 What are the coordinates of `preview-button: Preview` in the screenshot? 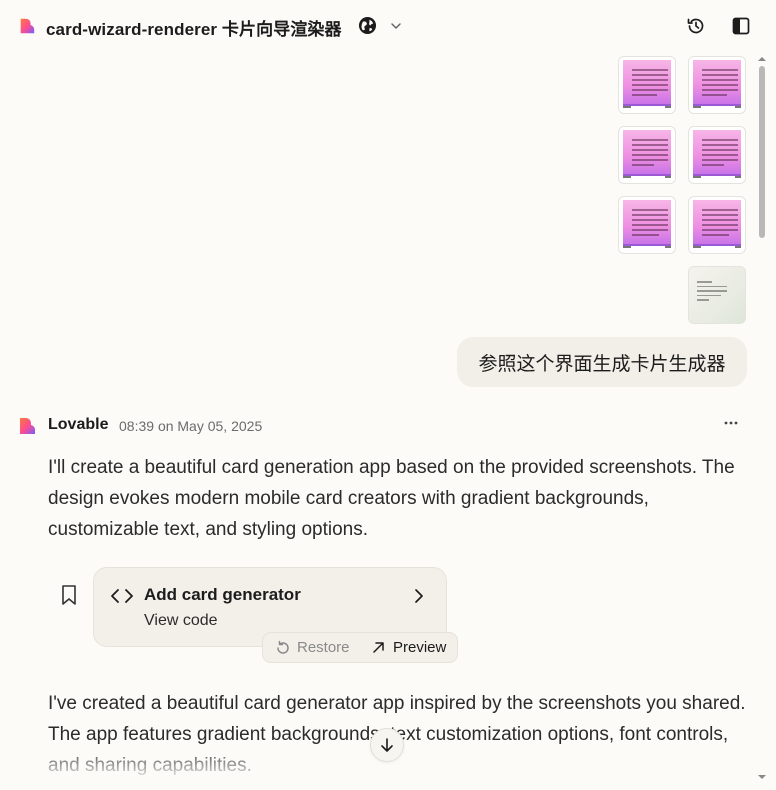 It's located at (408, 647).